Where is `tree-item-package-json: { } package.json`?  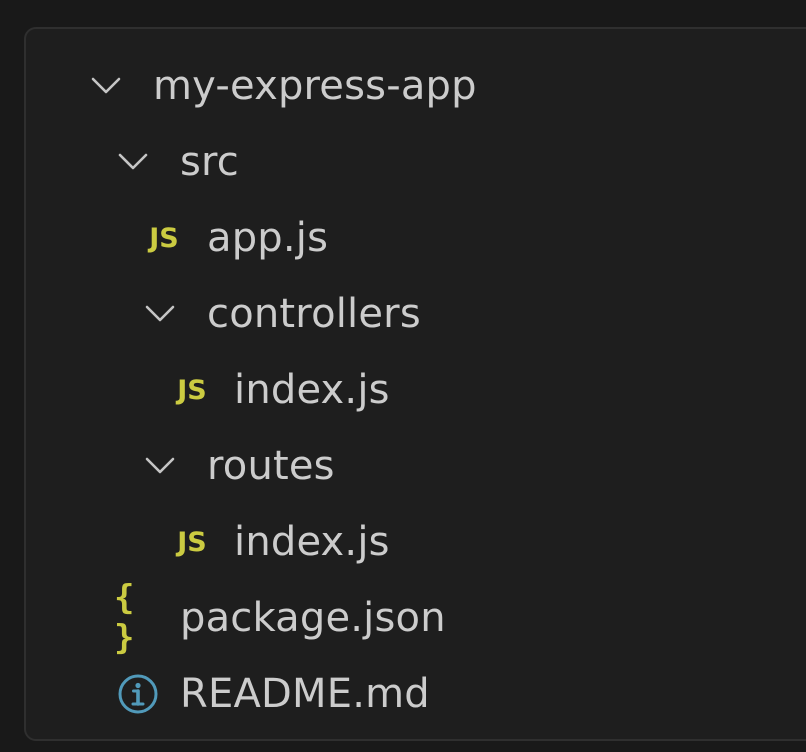
tree-item-package-json: { } package.json is located at coordinates (416, 618).